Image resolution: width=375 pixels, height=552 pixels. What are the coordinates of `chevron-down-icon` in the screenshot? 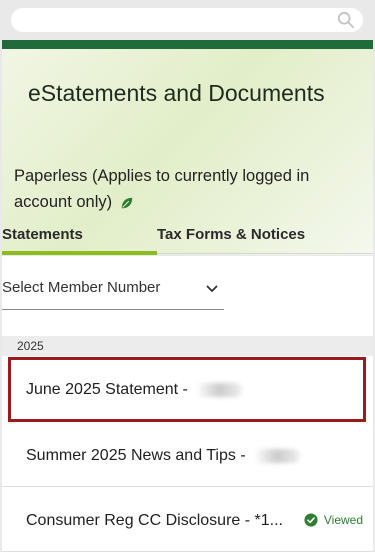 It's located at (212, 288).